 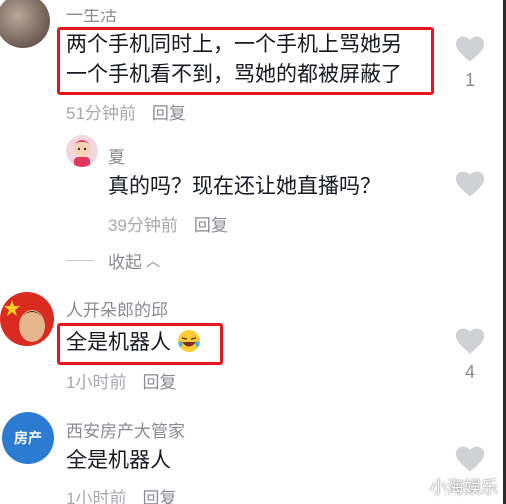 What do you see at coordinates (82, 153) in the screenshot?
I see `avatar-illustration` at bounding box center [82, 153].